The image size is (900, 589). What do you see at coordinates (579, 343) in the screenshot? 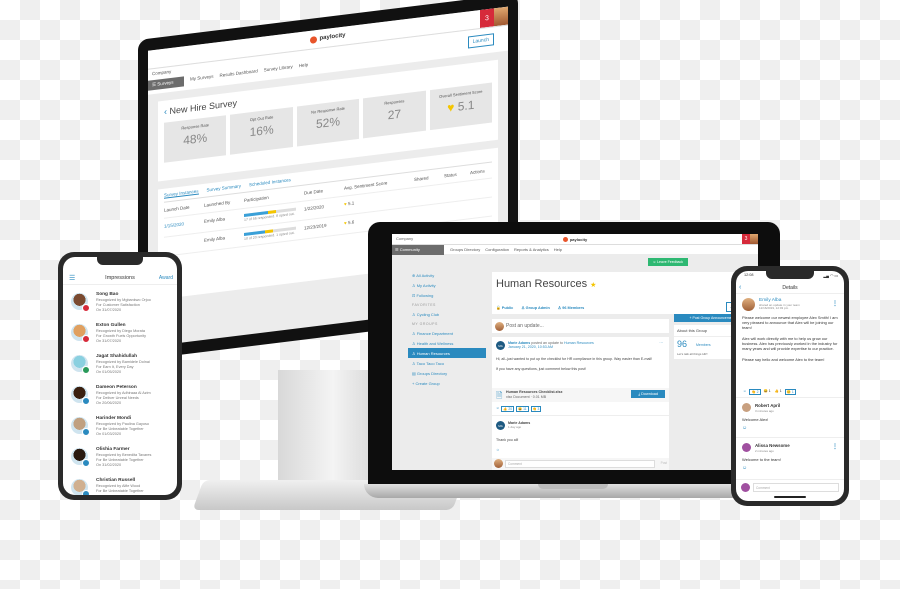
I see `target-link: Human Resources` at bounding box center [579, 343].